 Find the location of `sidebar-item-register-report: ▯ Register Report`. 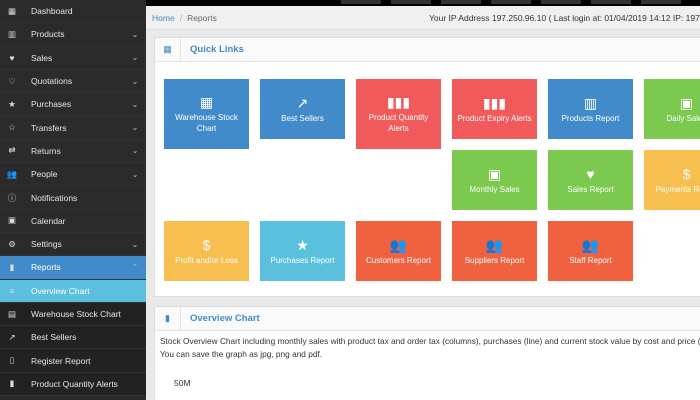

sidebar-item-register-report: ▯ Register Report is located at coordinates (73, 361).